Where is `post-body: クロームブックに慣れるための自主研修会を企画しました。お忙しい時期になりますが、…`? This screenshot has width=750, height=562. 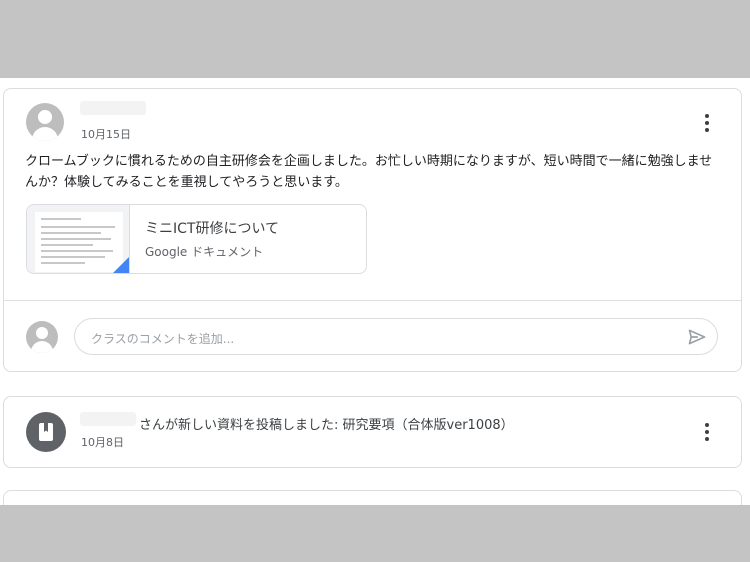
post-body: クロームブックに慣れるための自主研修会を企画しました。お忙しい時期になりますが、… is located at coordinates (369, 172).